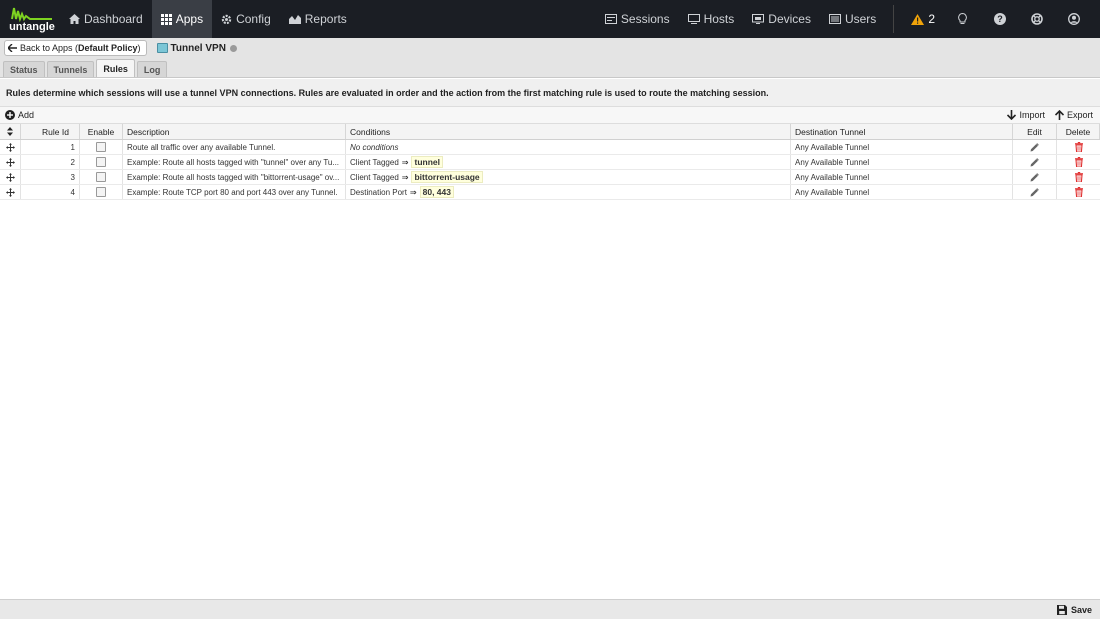 The image size is (1100, 619). I want to click on header-conditions: Conditions, so click(568, 131).